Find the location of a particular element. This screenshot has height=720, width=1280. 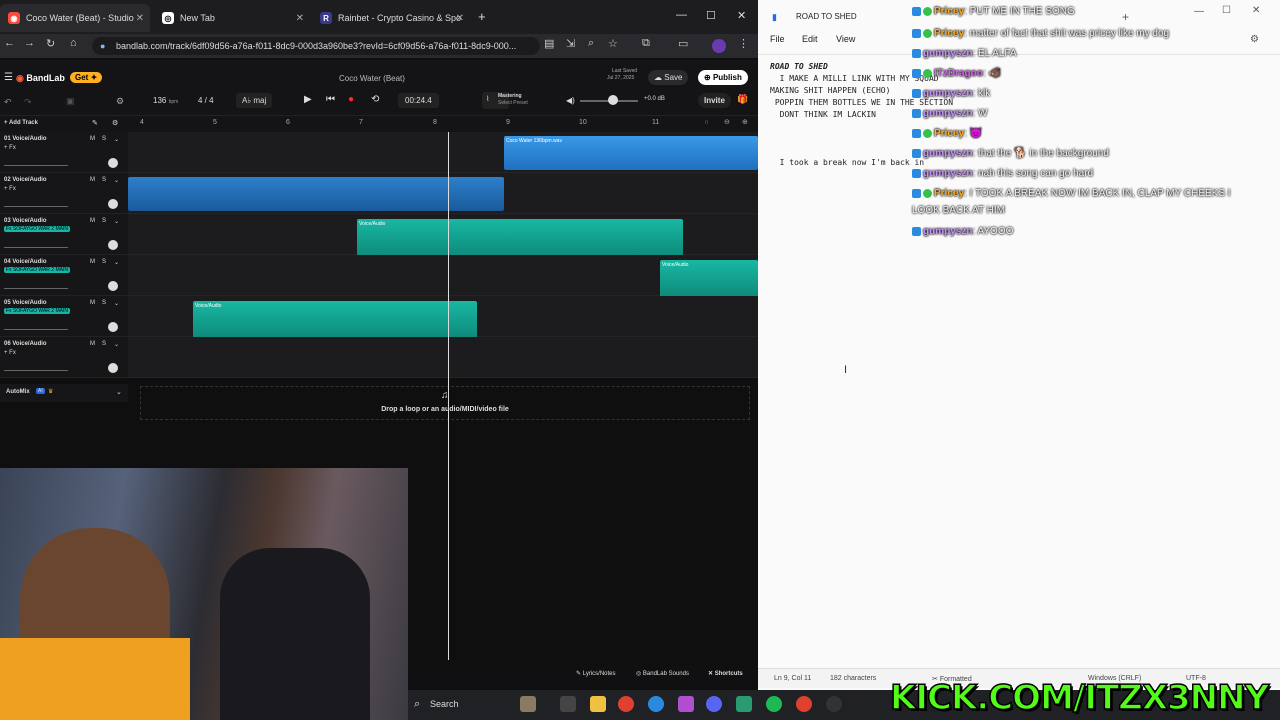

forward-icon: → is located at coordinates (29, 43).